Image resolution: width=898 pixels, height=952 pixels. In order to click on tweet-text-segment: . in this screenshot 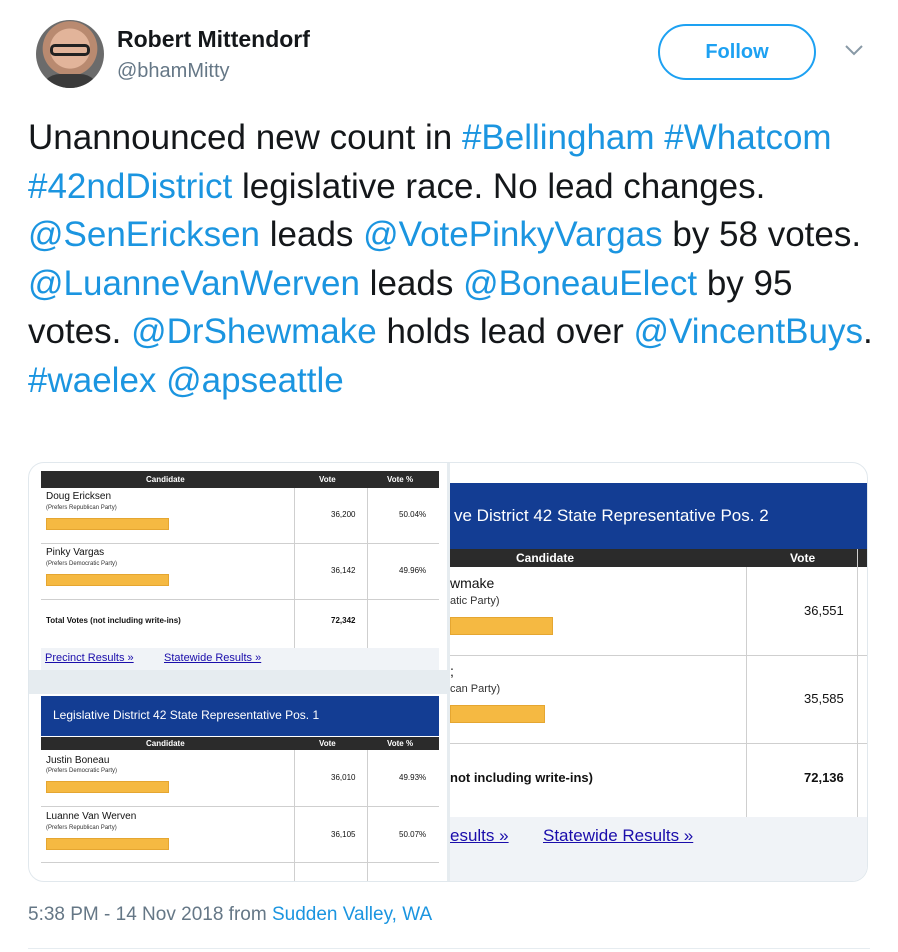, I will do `click(868, 331)`.